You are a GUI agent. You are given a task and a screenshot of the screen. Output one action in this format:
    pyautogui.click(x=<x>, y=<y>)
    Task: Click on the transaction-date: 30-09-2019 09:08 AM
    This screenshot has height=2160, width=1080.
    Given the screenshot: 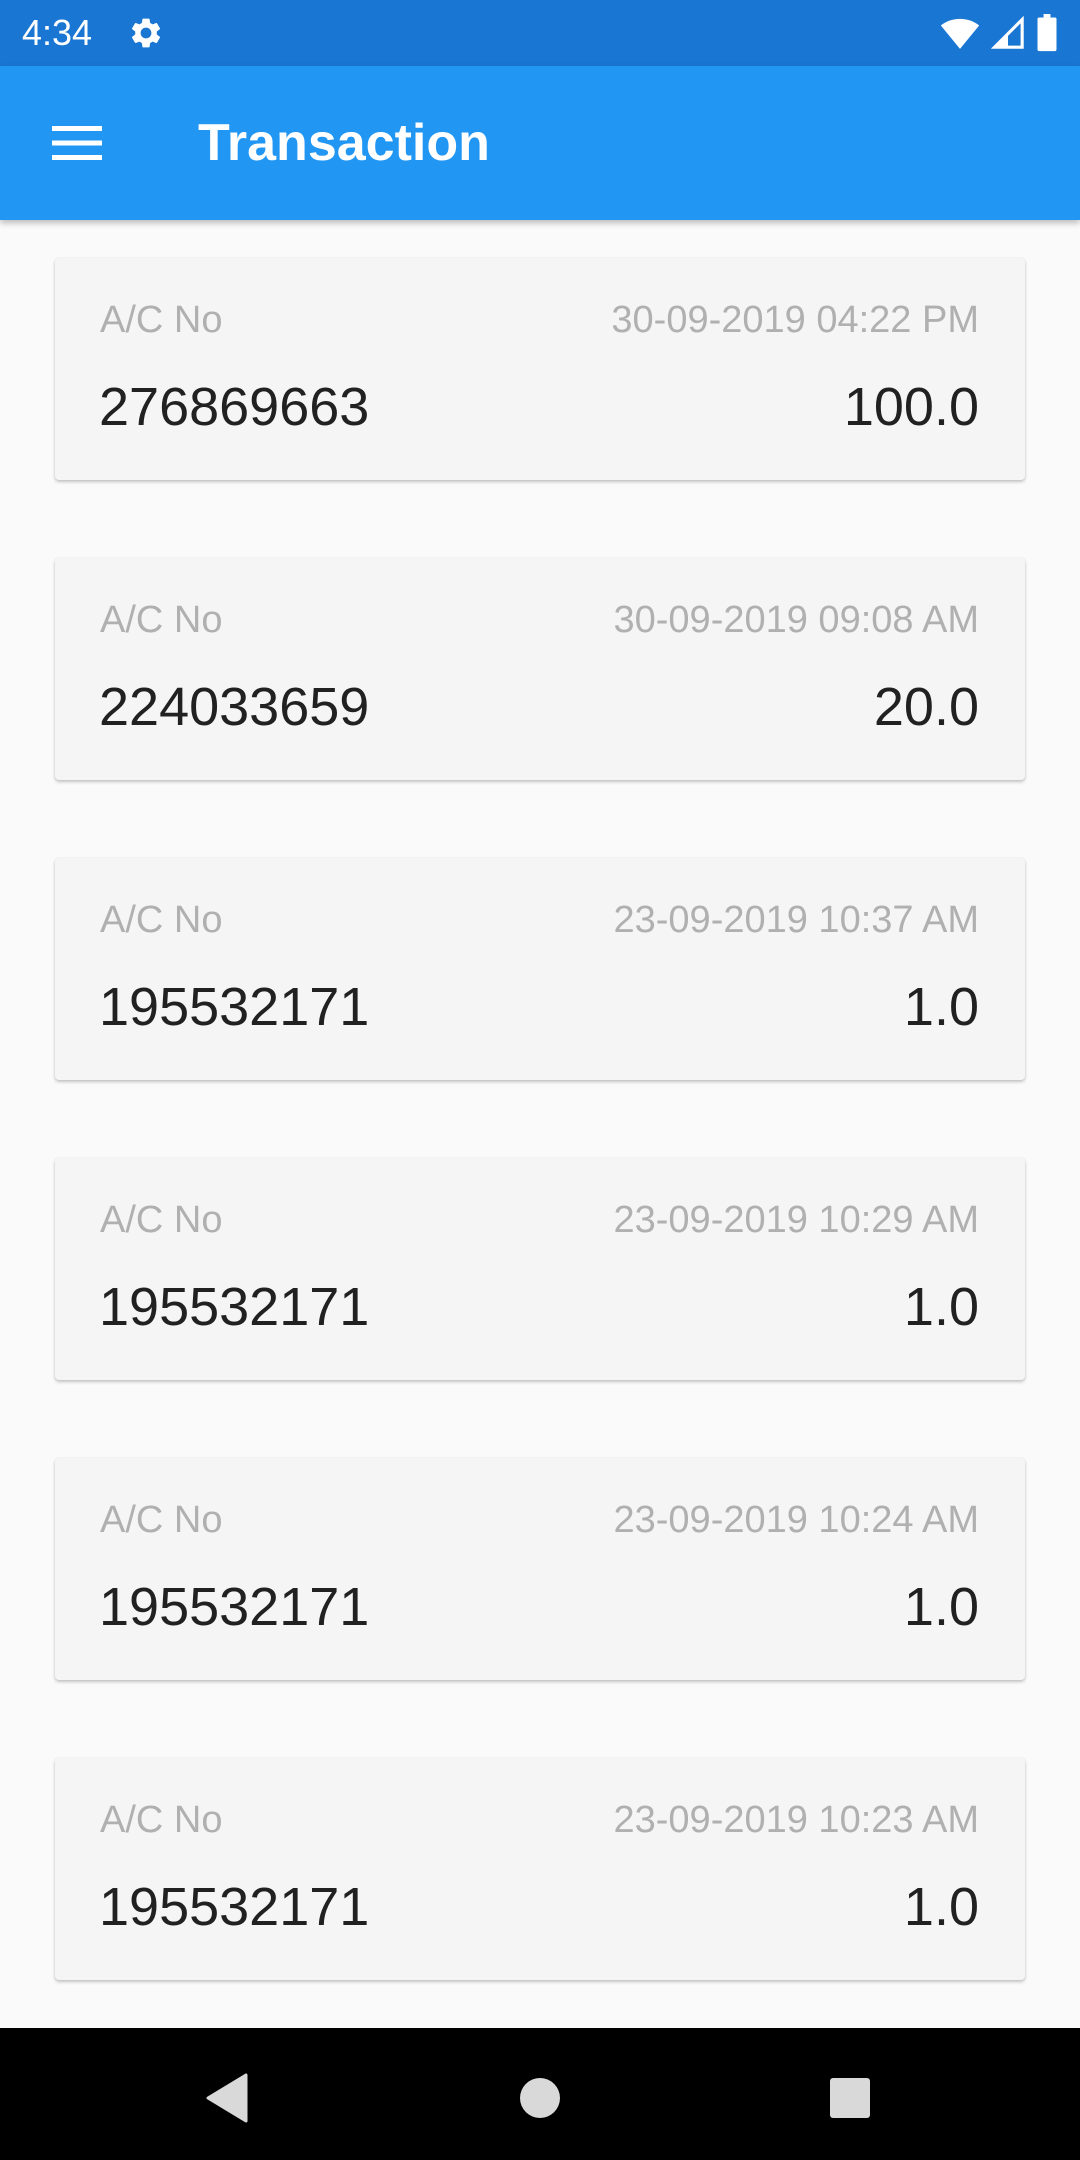 What is the action you would take?
    pyautogui.click(x=796, y=620)
    